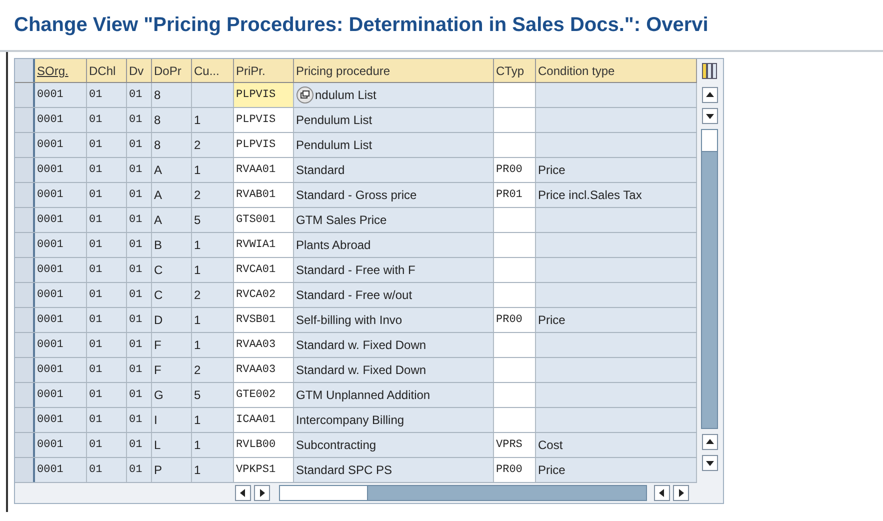 The height and width of the screenshot is (521, 883). Describe the element at coordinates (515, 195) in the screenshot. I see `input-cell: PR01` at that location.